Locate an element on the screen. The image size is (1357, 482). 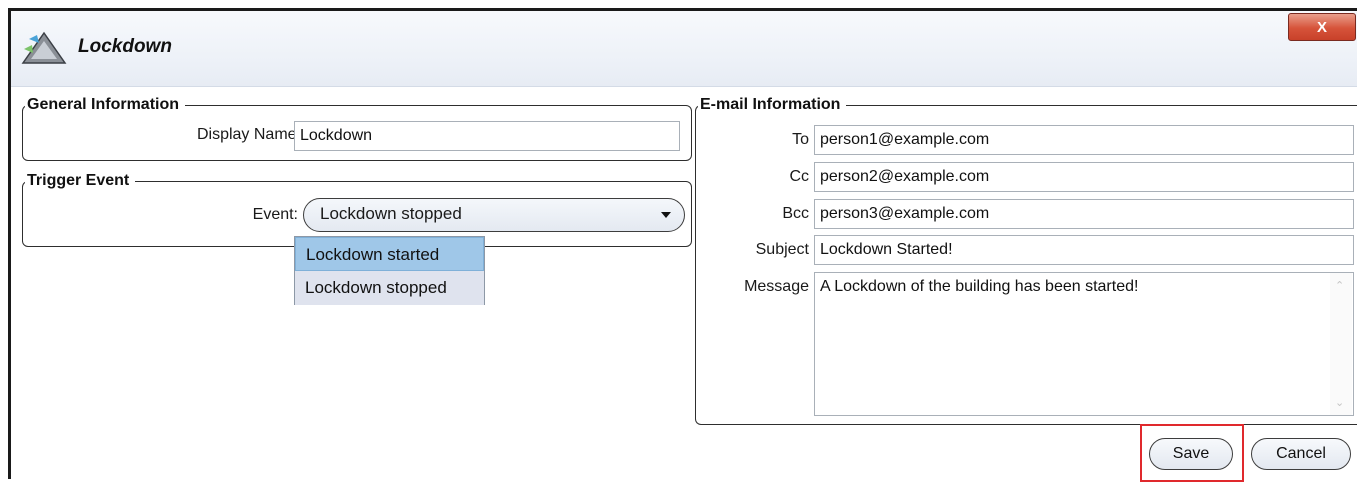
app-triangle-icon is located at coordinates (44, 47).